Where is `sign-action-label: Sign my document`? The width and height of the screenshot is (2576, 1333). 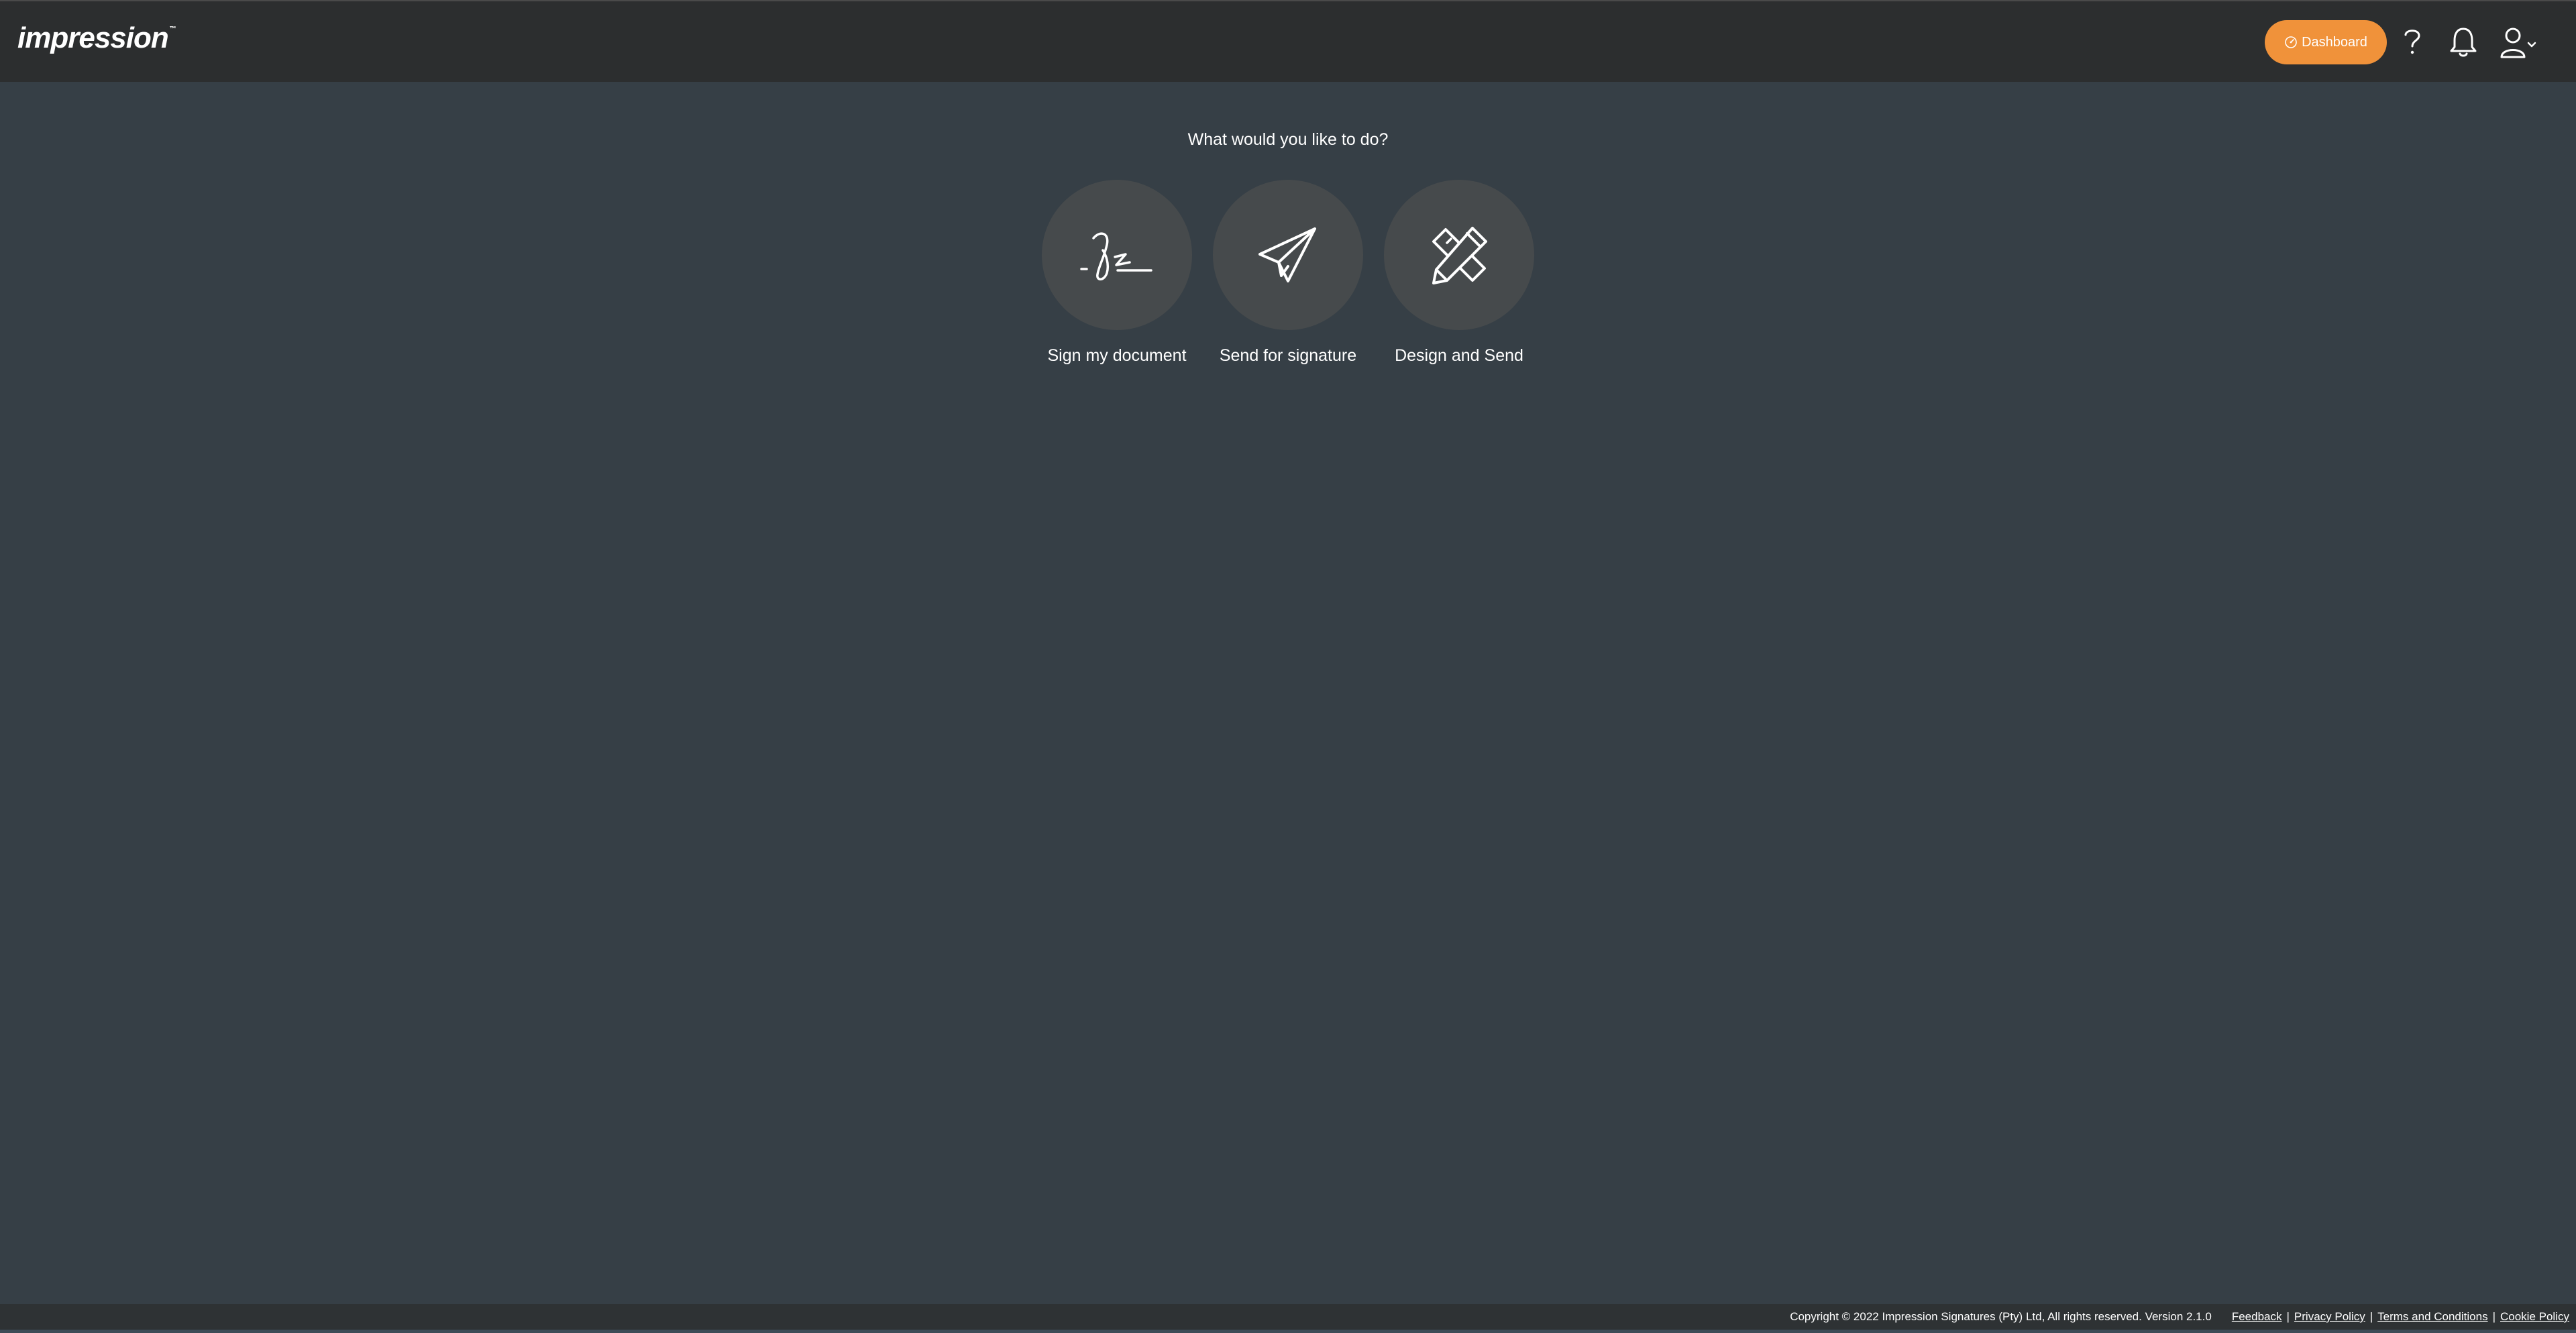
sign-action-label: Sign my document is located at coordinates (1116, 356).